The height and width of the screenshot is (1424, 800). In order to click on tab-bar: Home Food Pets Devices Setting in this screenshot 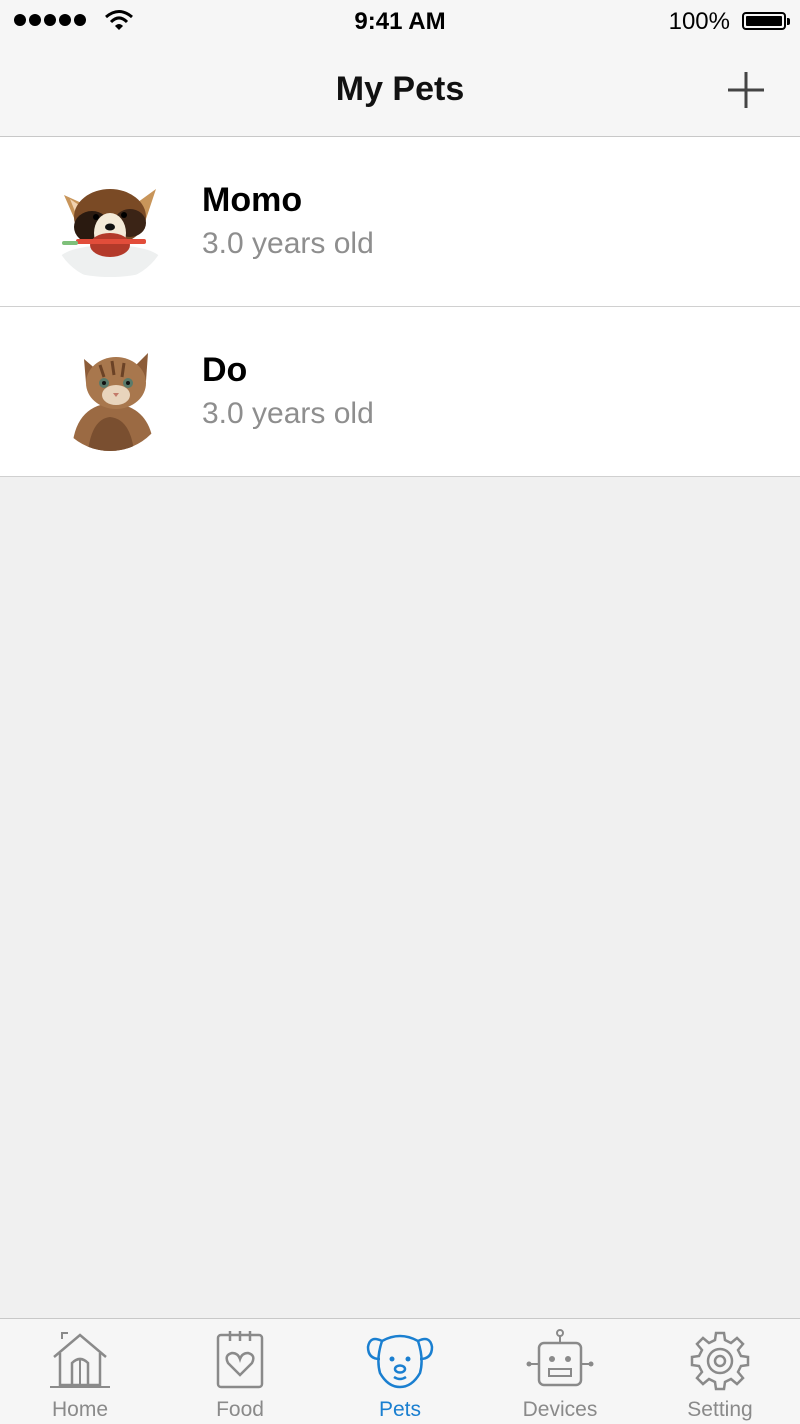, I will do `click(400, 1371)`.